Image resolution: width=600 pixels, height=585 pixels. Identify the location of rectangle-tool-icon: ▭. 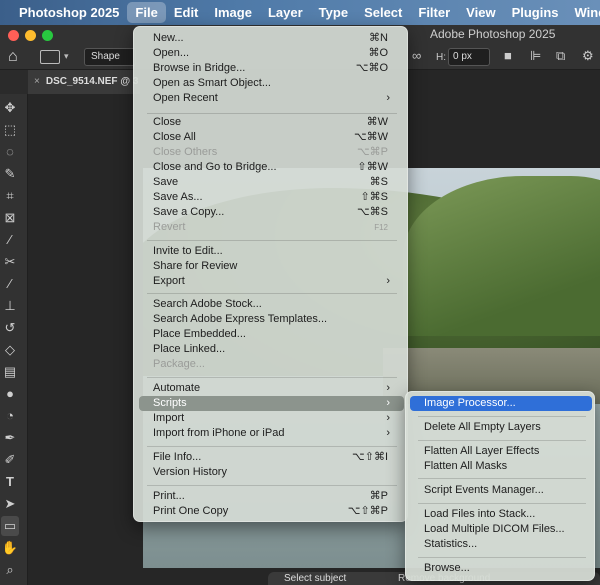
(10, 526).